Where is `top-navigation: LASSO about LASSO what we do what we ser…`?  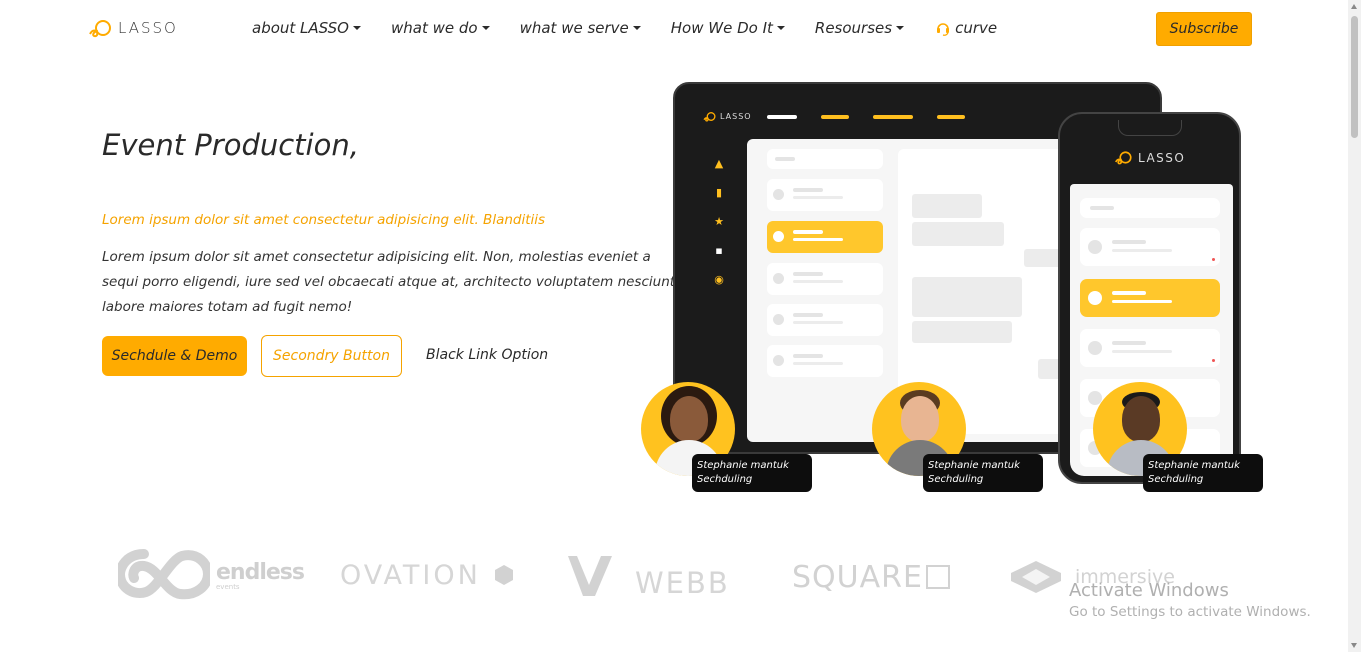 top-navigation: LASSO about LASSO what we do what we ser… is located at coordinates (674, 29).